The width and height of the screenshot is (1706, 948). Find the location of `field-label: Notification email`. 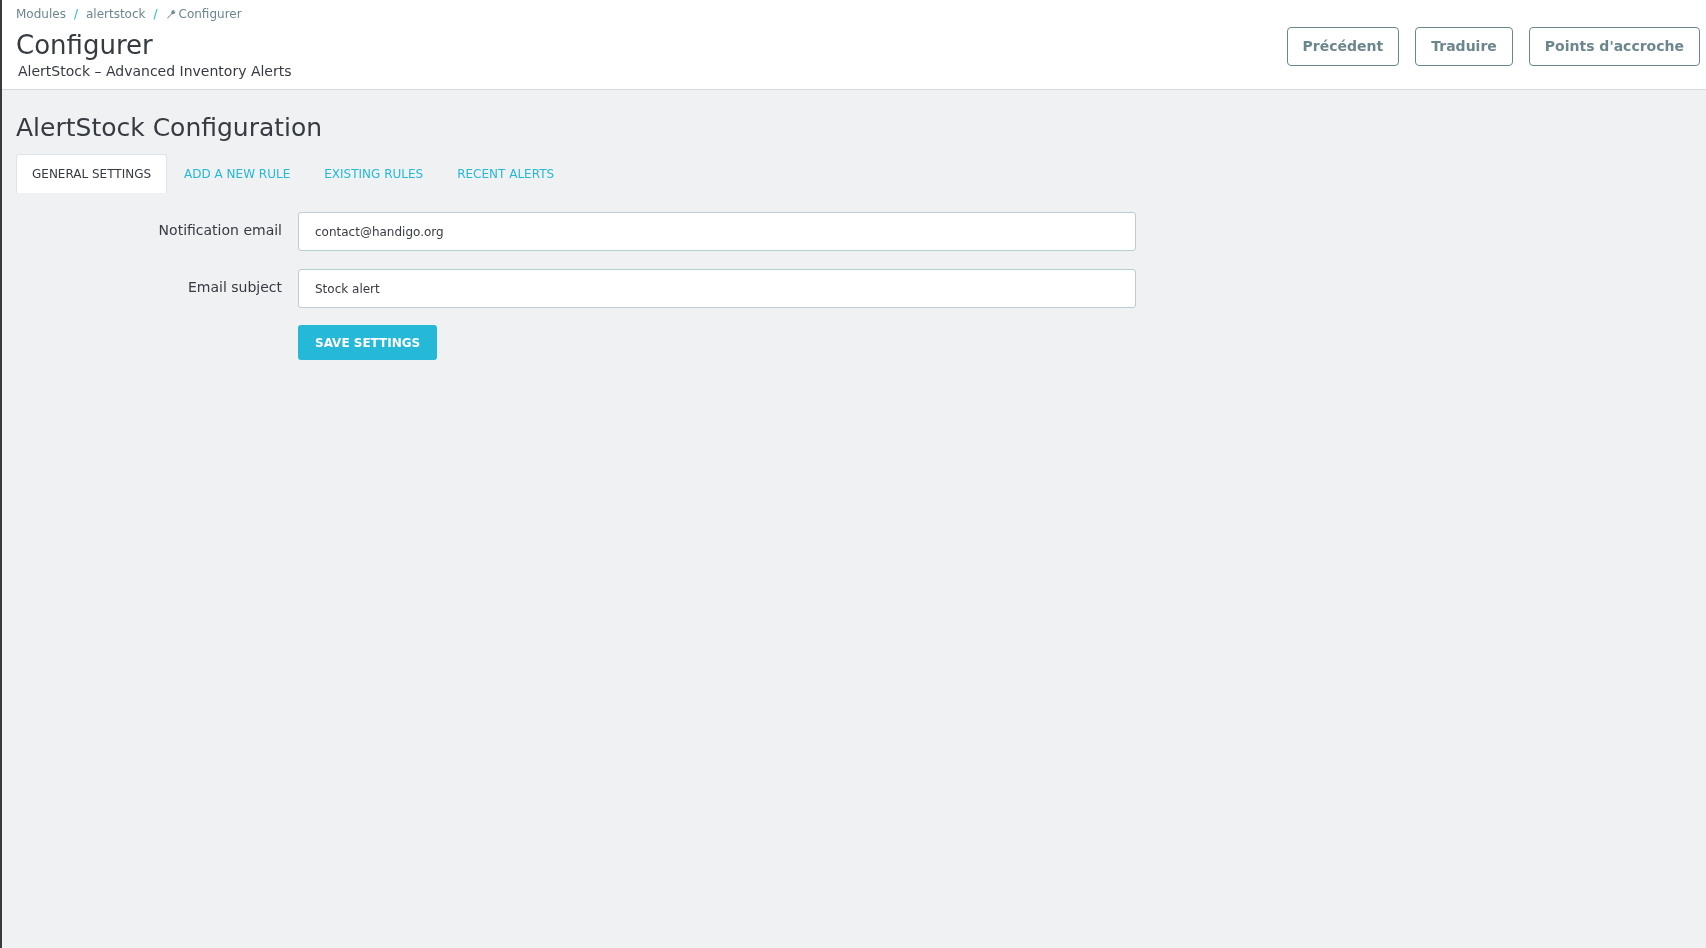

field-label: Notification email is located at coordinates (220, 230).